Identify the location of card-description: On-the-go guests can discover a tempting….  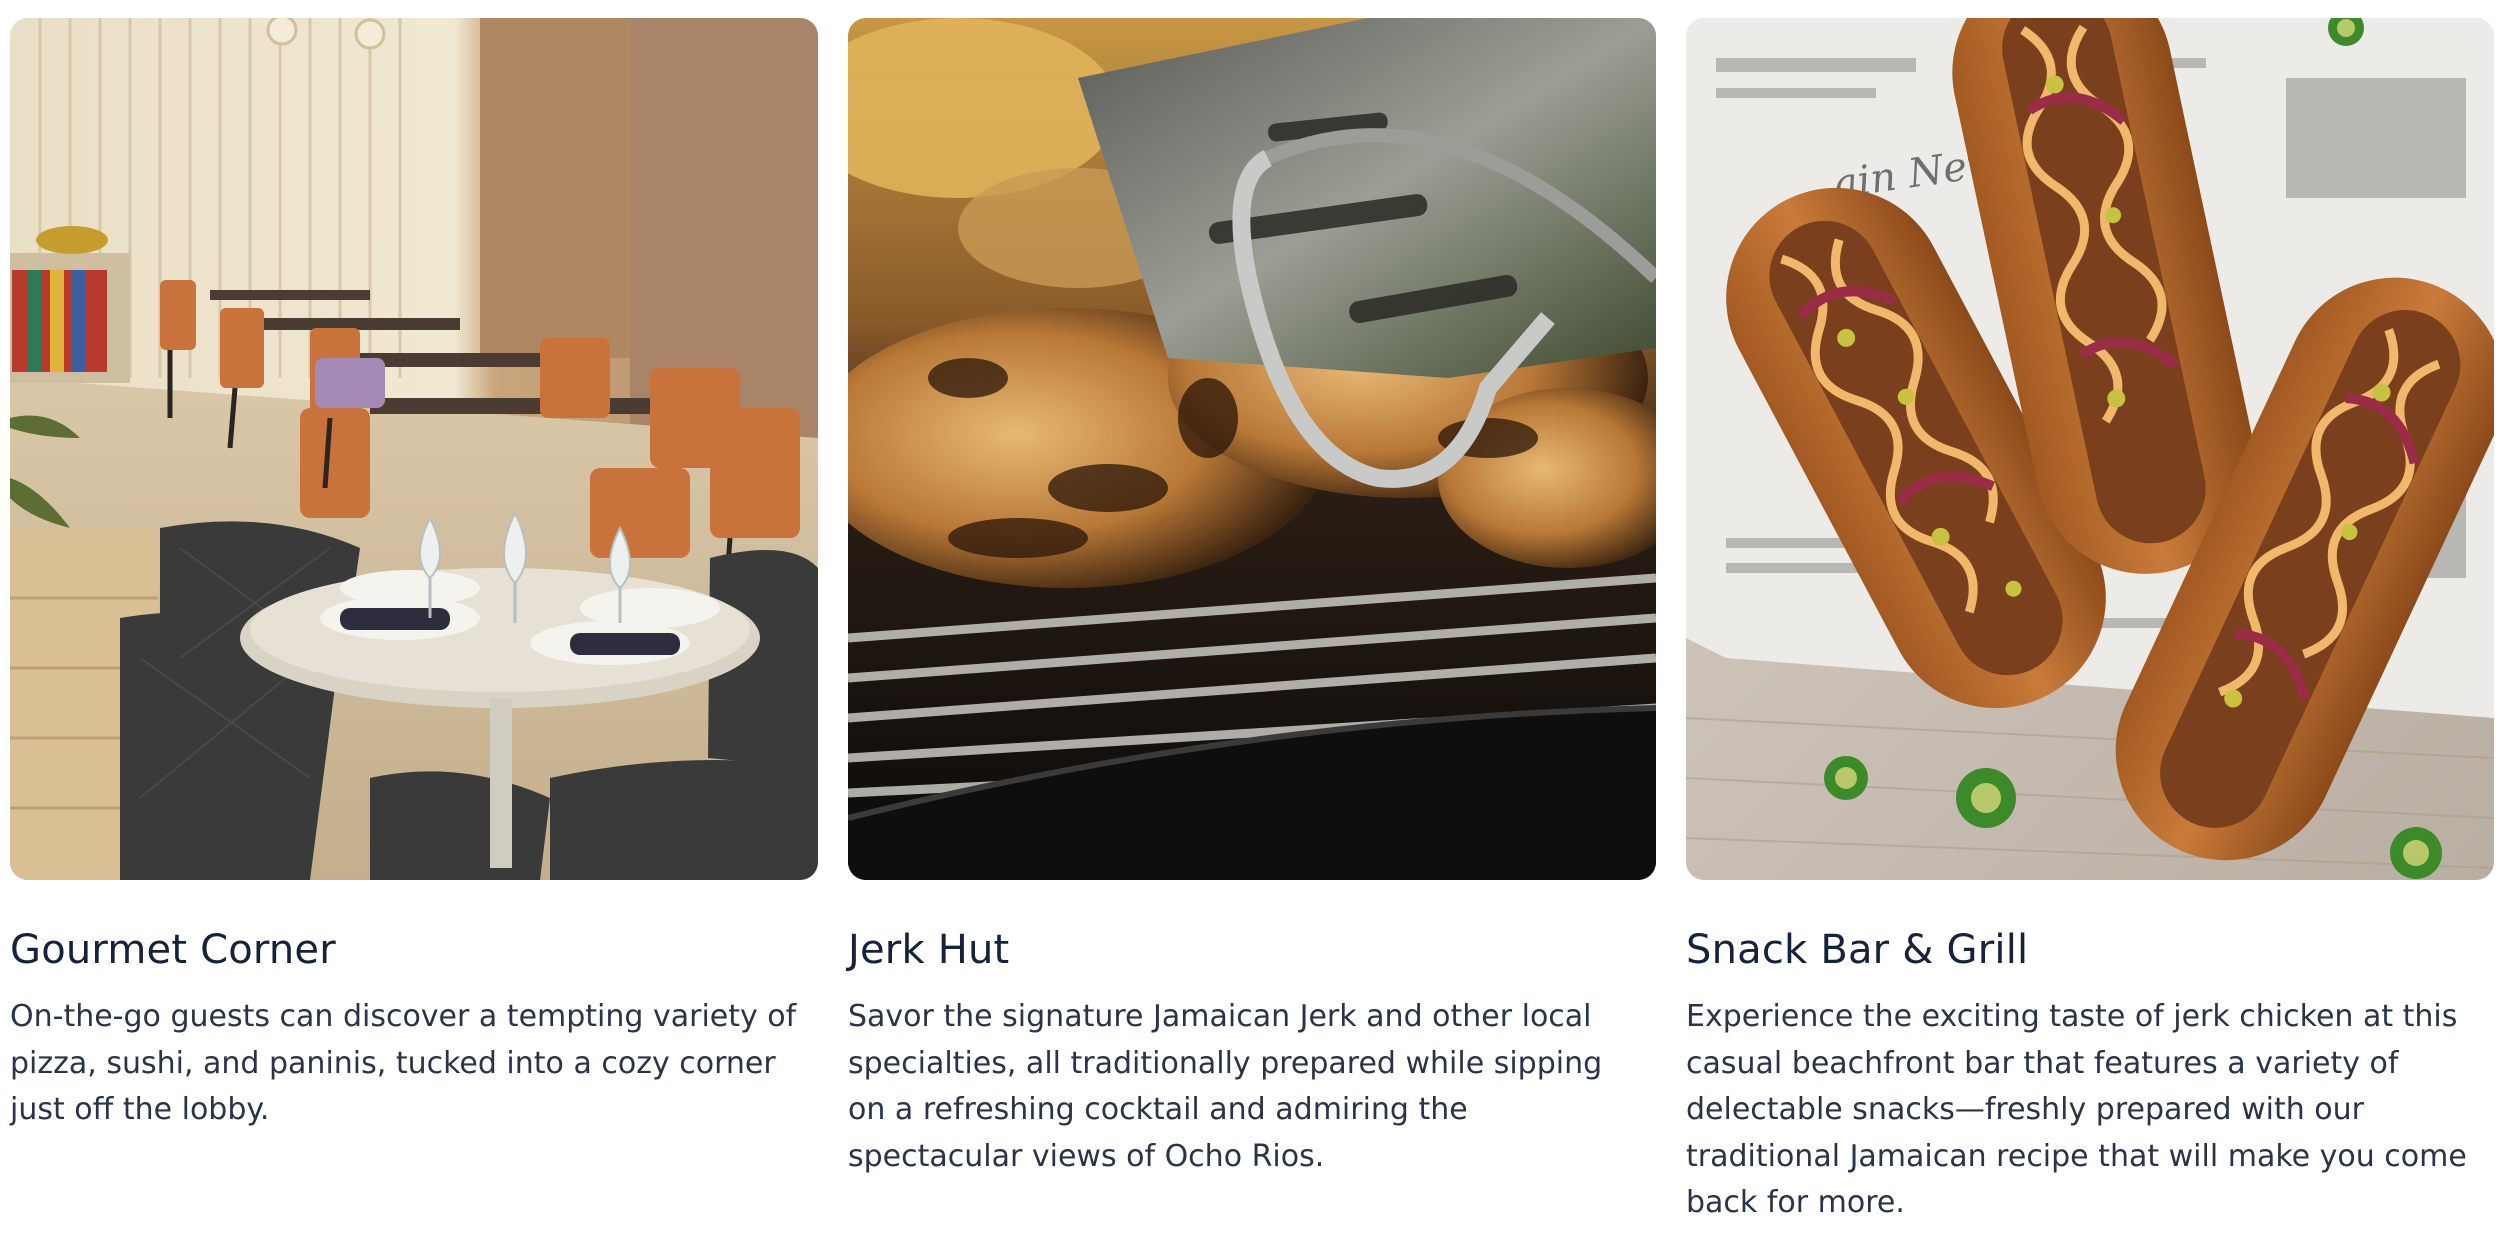
(403, 1063).